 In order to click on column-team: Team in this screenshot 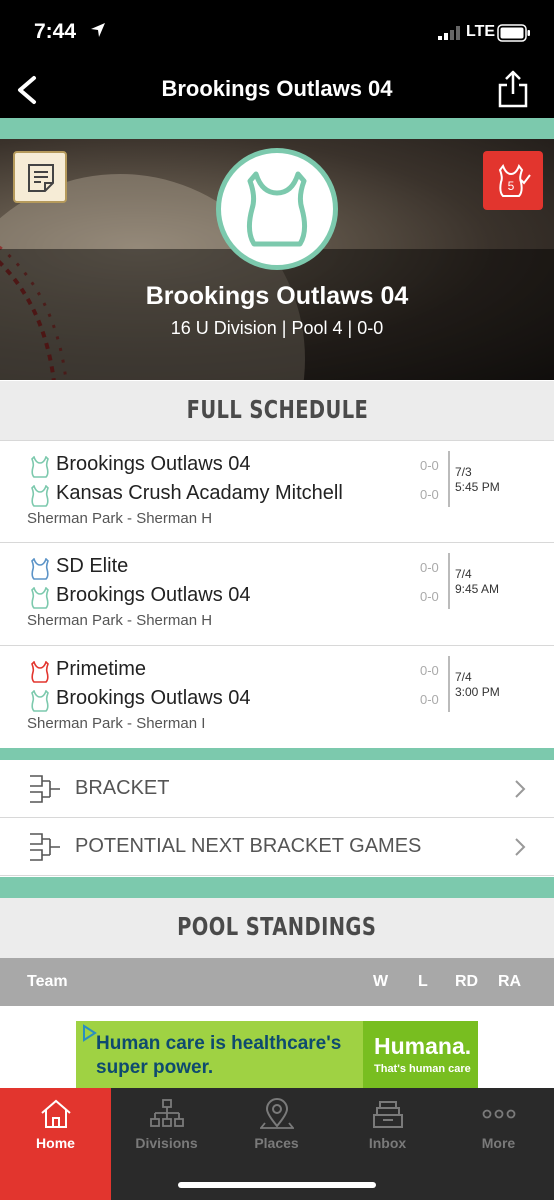, I will do `click(47, 981)`.